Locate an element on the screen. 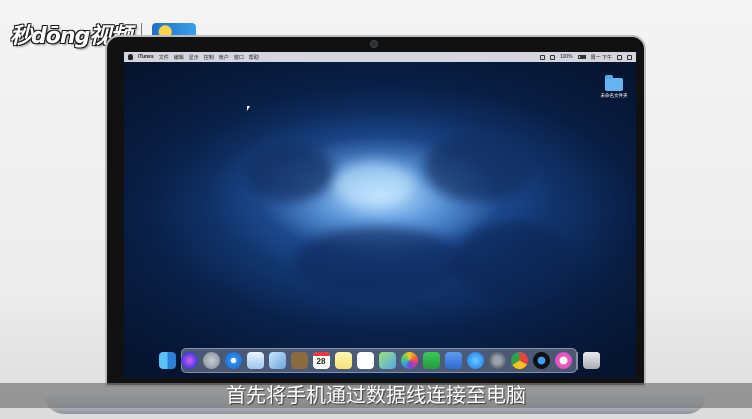 The image size is (752, 419). mail-icon is located at coordinates (255, 360).